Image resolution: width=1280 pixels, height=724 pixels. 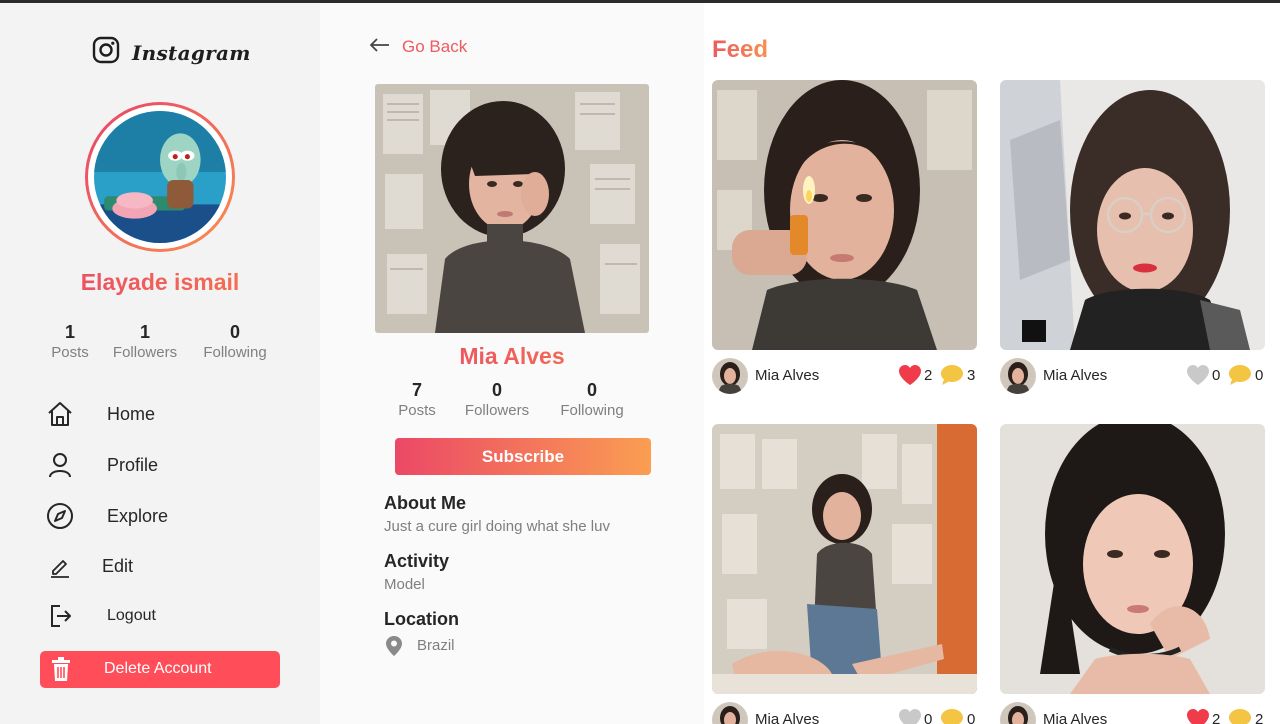 What do you see at coordinates (435, 46) in the screenshot?
I see `go-back-label: Go Back` at bounding box center [435, 46].